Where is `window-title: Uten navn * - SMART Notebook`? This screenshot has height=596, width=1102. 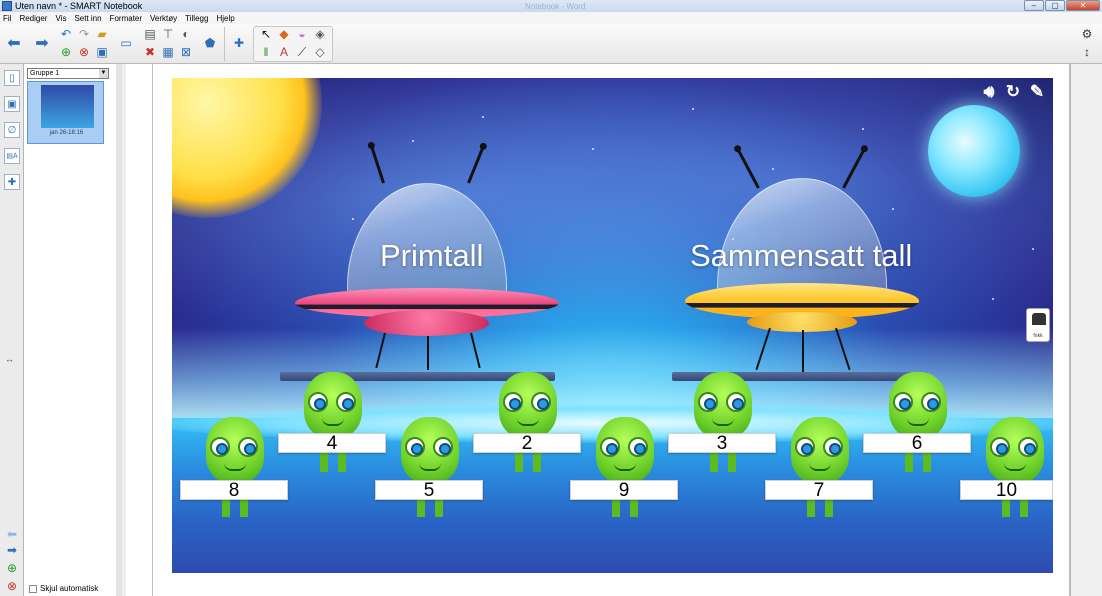 window-title: Uten navn * - SMART Notebook is located at coordinates (79, 6).